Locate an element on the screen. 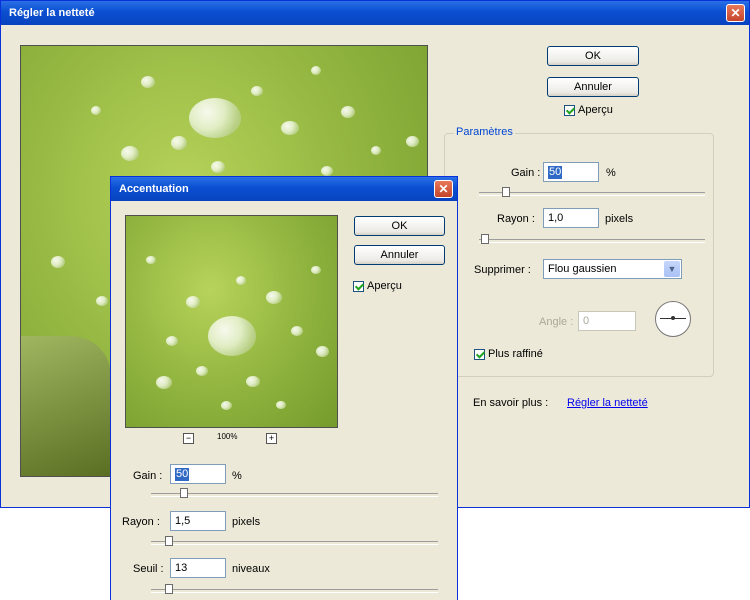 The image size is (750, 600). unsharp-radius-input: 1,5 is located at coordinates (198, 521).